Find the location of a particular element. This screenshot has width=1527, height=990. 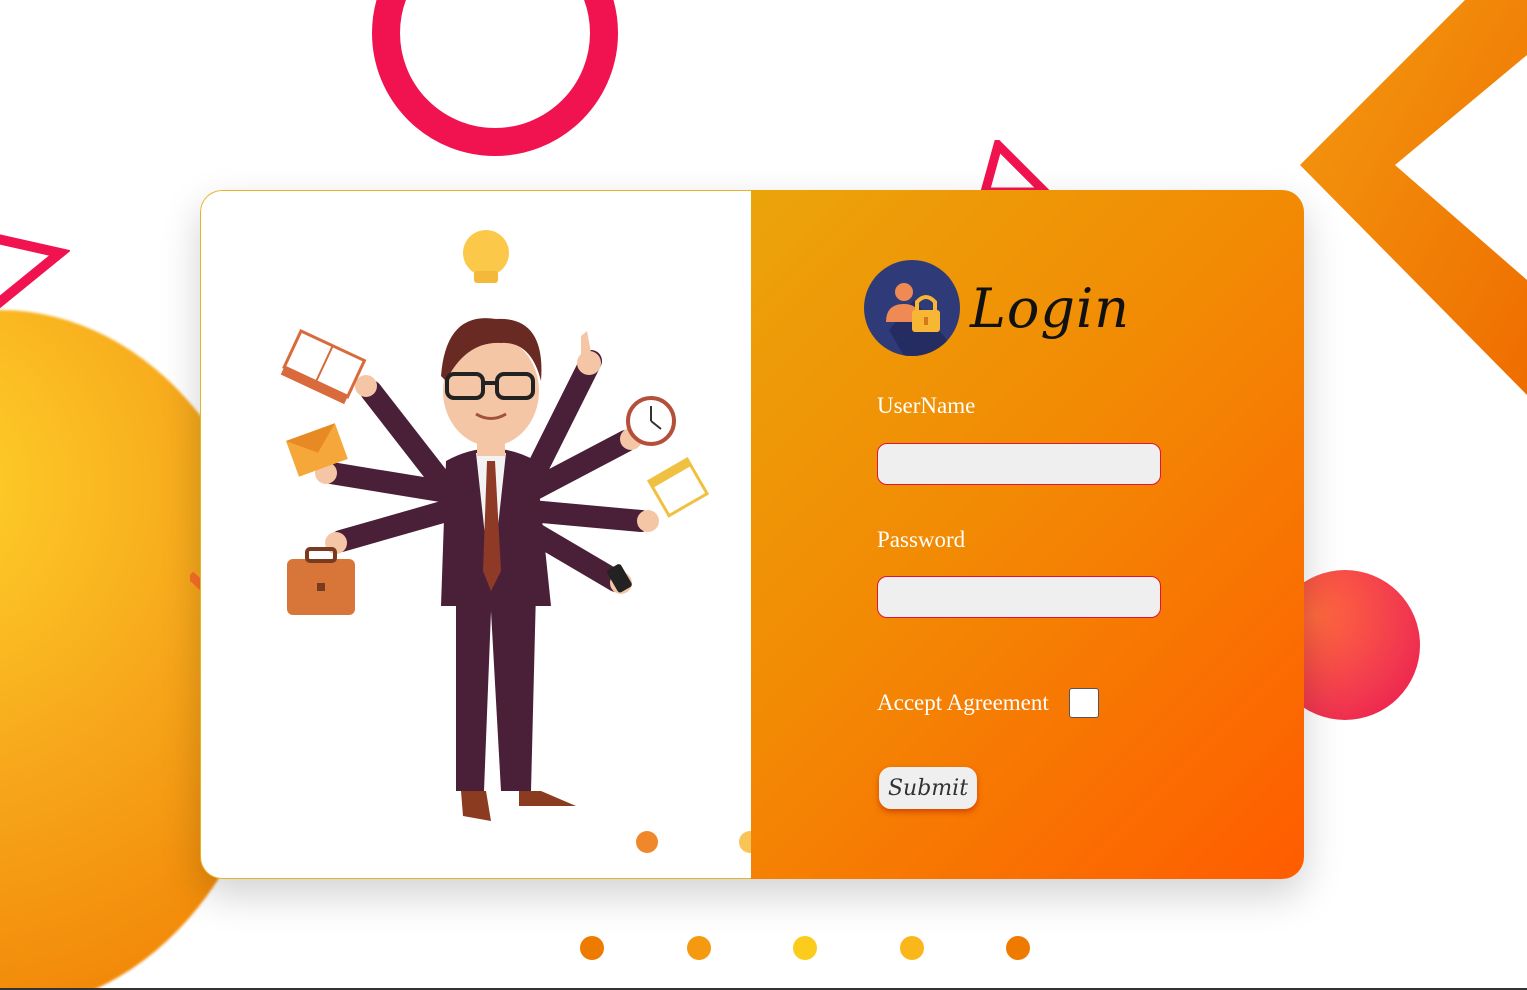

login-title: Login is located at coordinates (1050, 308).